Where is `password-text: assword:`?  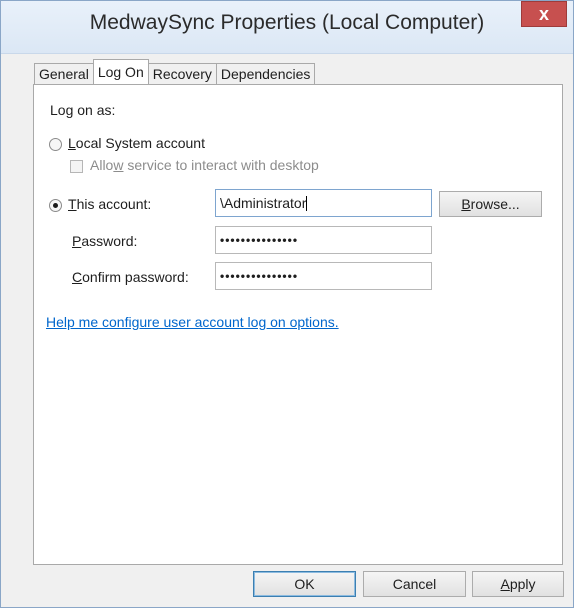
password-text: assword: is located at coordinates (109, 241).